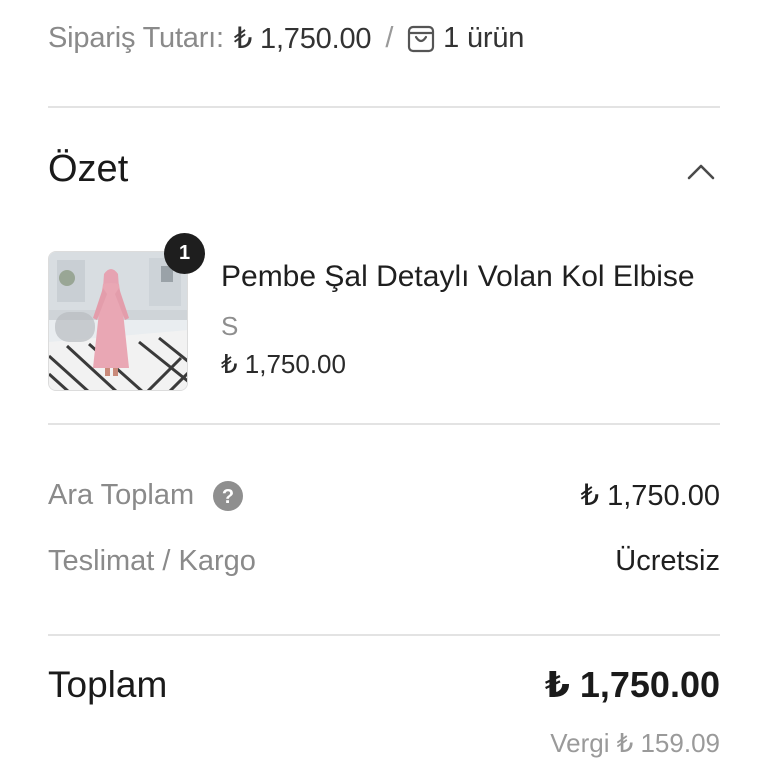  I want to click on total-value: ₺ 1,750.00, so click(632, 684).